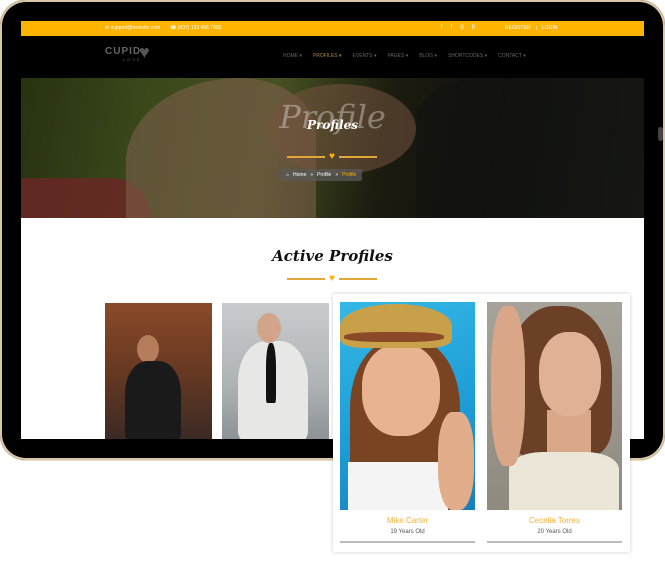  I want to click on tablet-side-button, so click(660, 134).